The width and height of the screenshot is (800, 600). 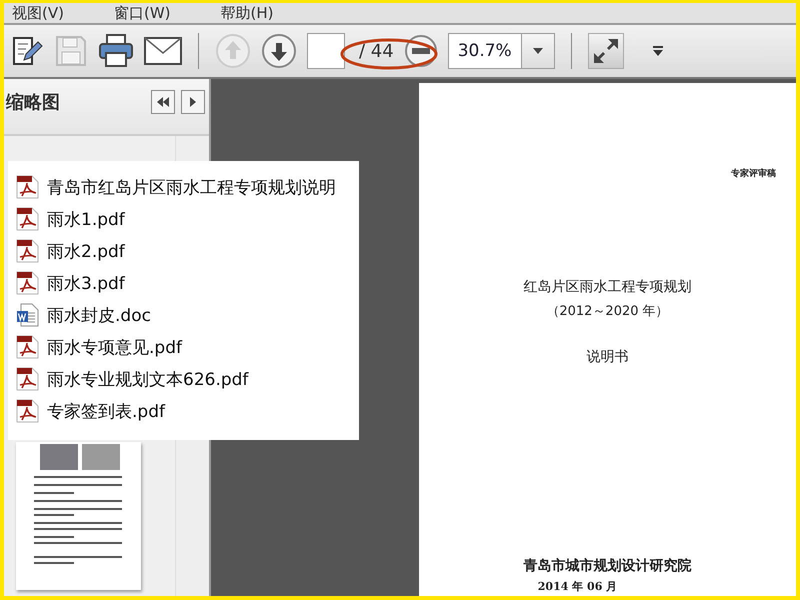 What do you see at coordinates (607, 357) in the screenshot?
I see `document-subtitle: 说明书` at bounding box center [607, 357].